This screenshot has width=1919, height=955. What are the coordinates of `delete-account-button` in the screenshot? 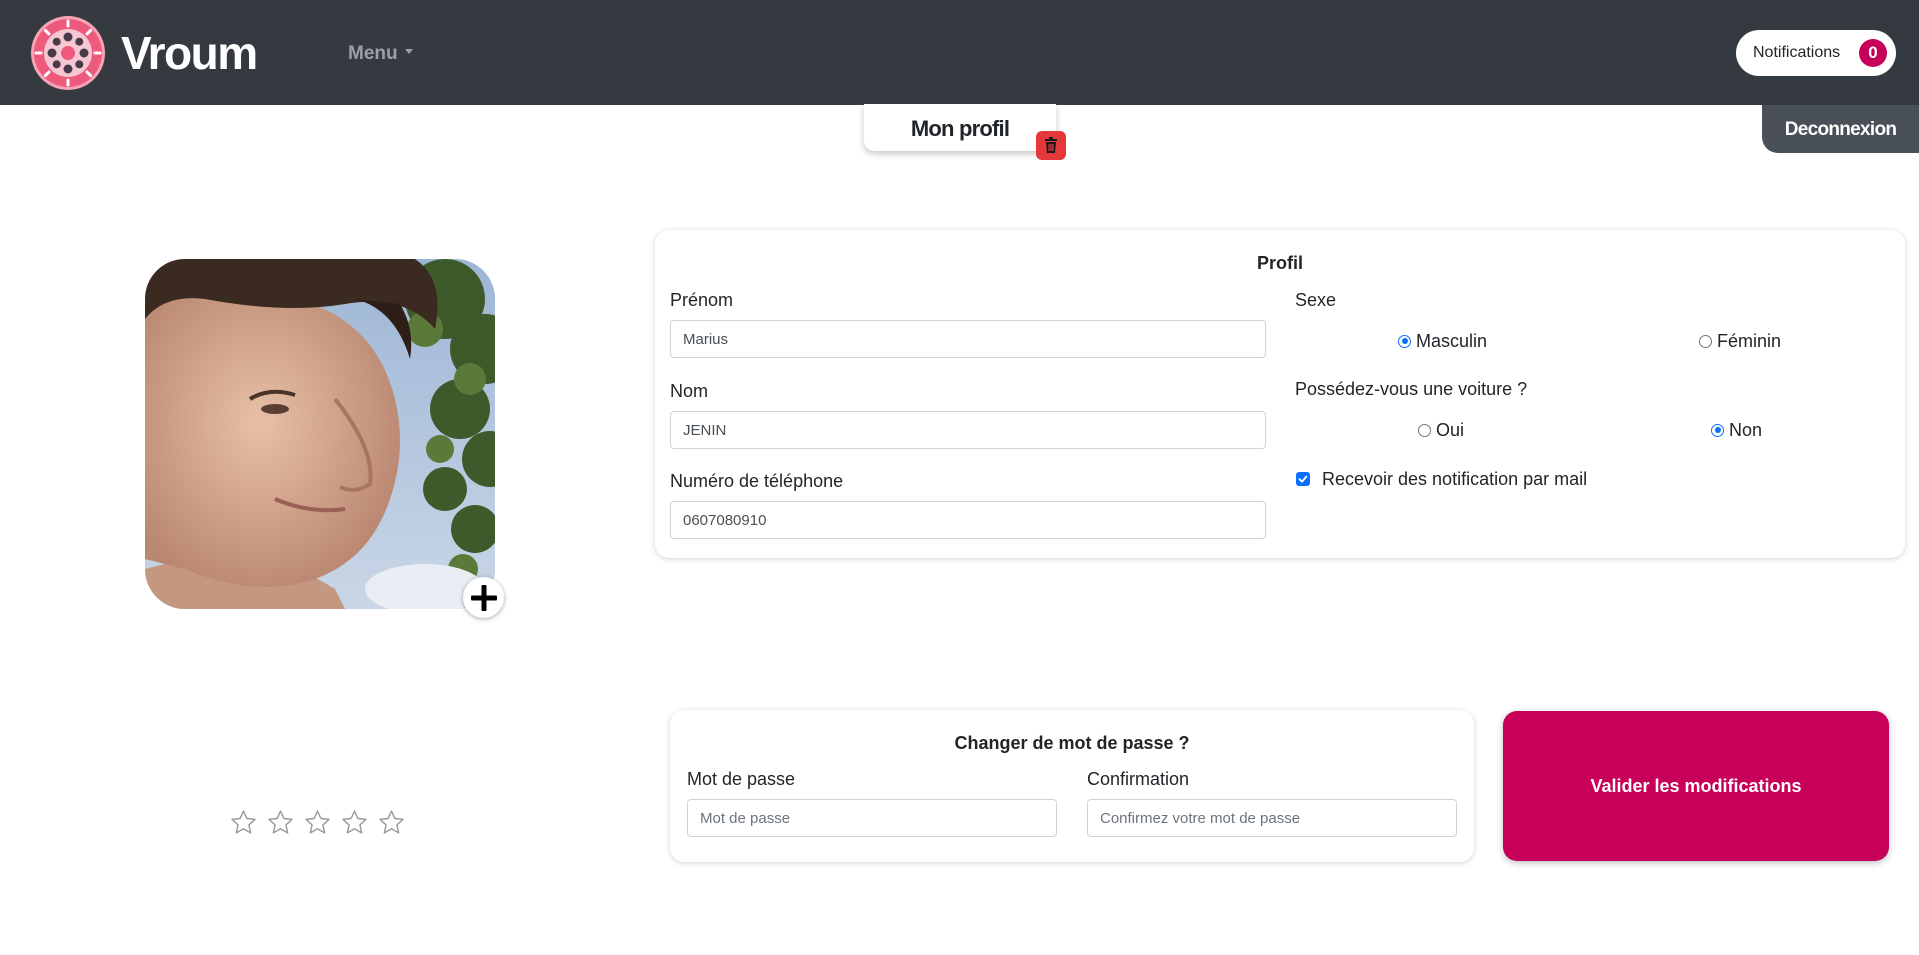 It's located at (1051, 145).